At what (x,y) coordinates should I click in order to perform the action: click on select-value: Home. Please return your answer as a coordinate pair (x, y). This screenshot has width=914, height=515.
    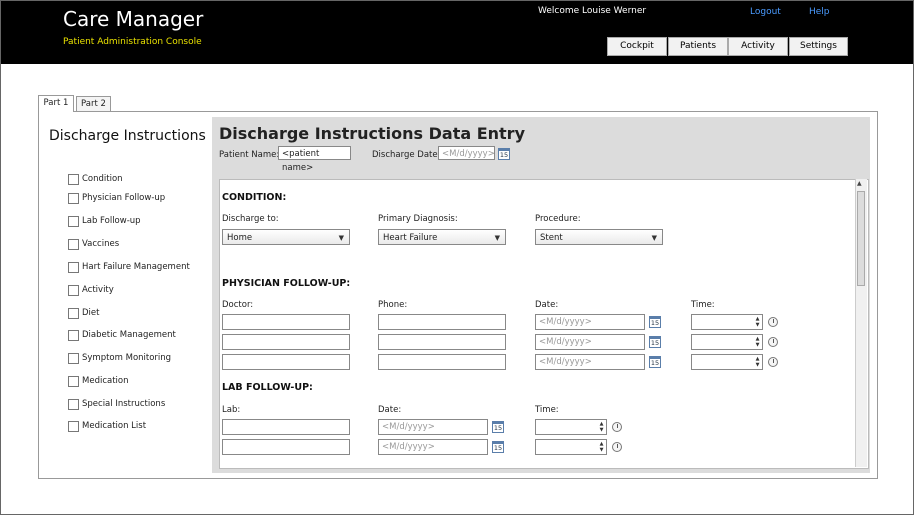
    Looking at the image, I should click on (240, 238).